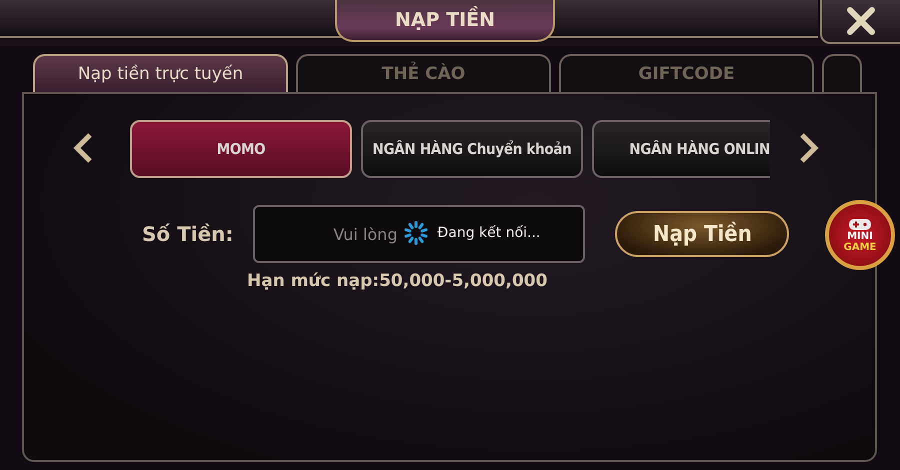 This screenshot has height=470, width=900. Describe the element at coordinates (681, 149) in the screenshot. I see `payment-method-button: NGÂN HÀNG ONLIN` at that location.